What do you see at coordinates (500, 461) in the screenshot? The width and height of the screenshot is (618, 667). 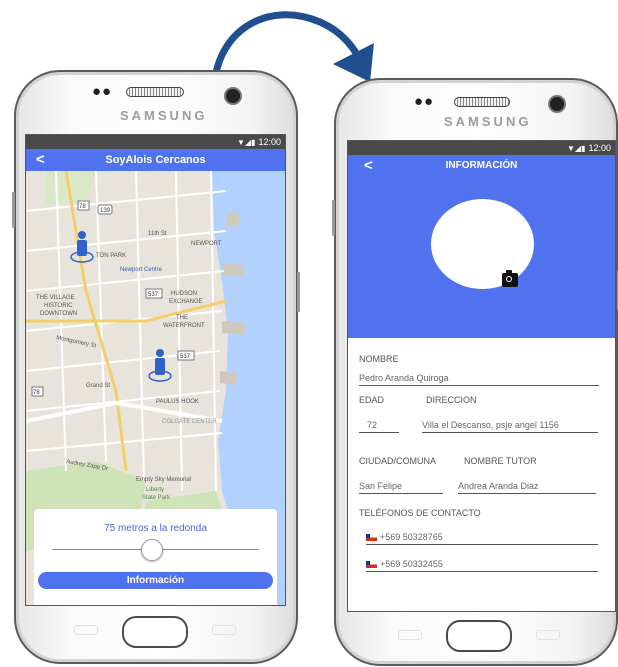 I see `tutor-label: NOMBRE TUTOR` at bounding box center [500, 461].